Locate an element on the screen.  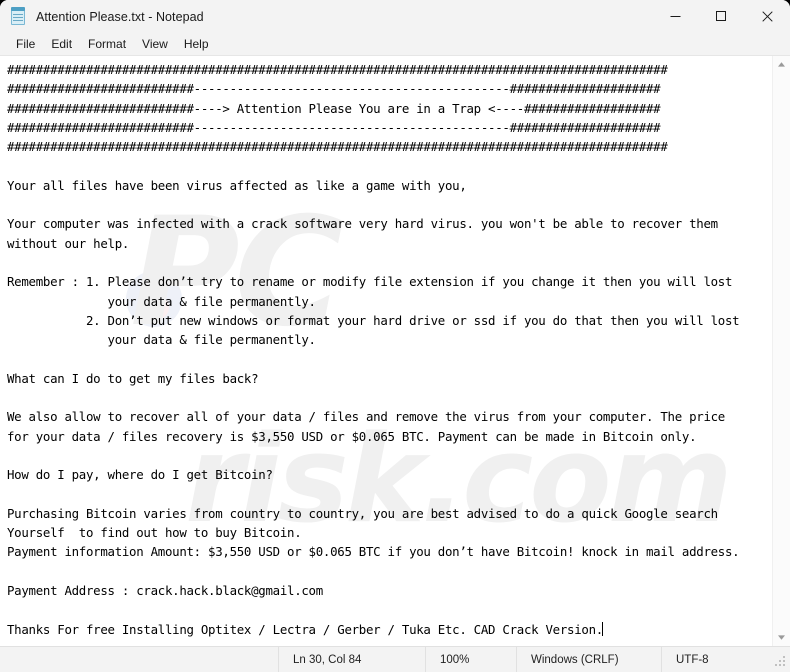
maximize-icon is located at coordinates (721, 16).